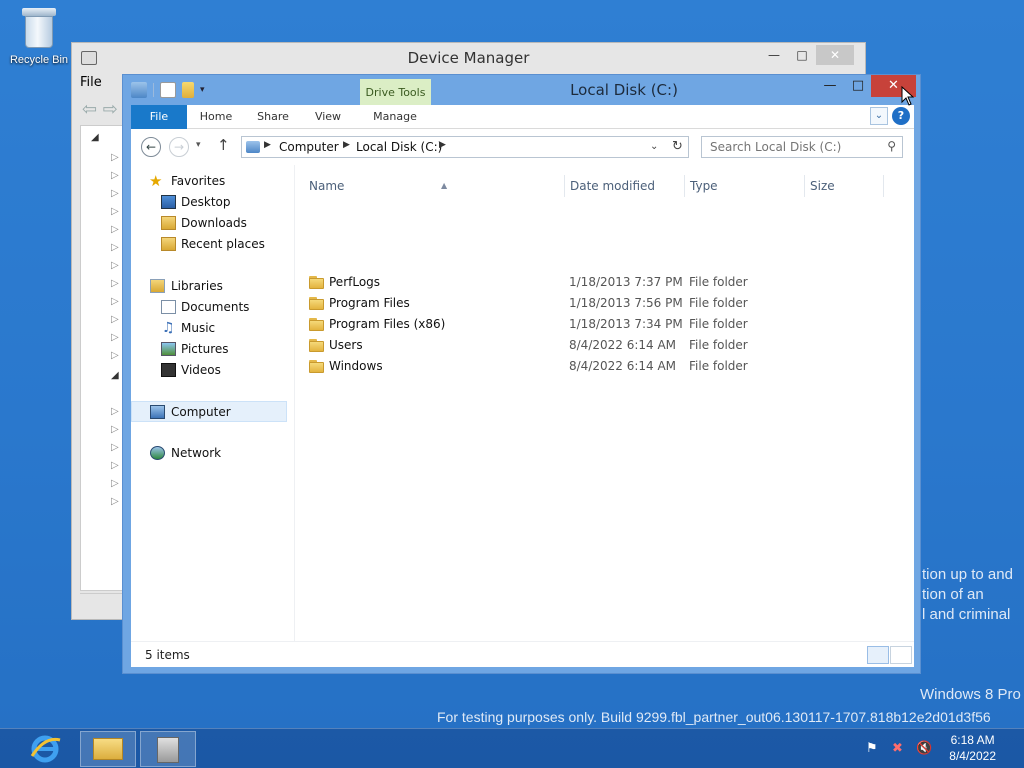 The image size is (1024, 768). Describe the element at coordinates (223, 145) in the screenshot. I see `up-arrow-icon: ↑` at that location.